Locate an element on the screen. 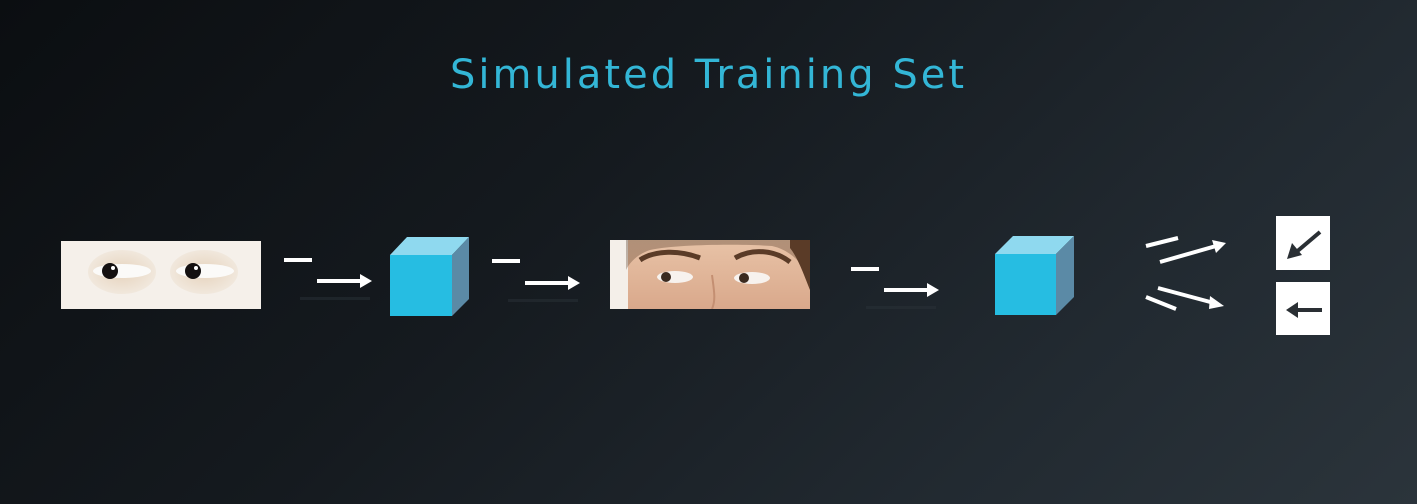  refiner-cube is located at coordinates (429, 276).